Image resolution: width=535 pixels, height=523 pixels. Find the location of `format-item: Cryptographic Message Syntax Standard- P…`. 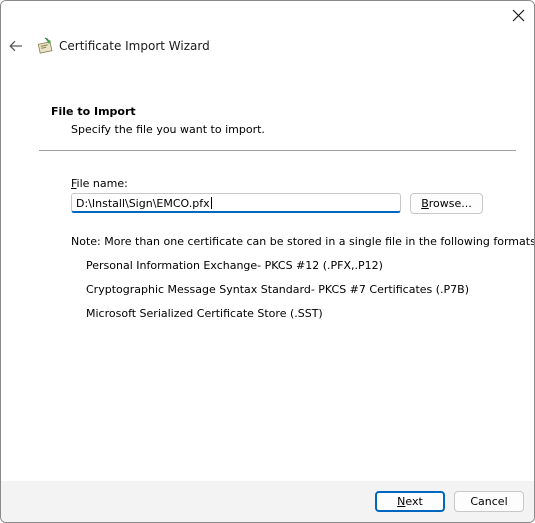

format-item: Cryptographic Message Syntax Standard- P… is located at coordinates (278, 289).